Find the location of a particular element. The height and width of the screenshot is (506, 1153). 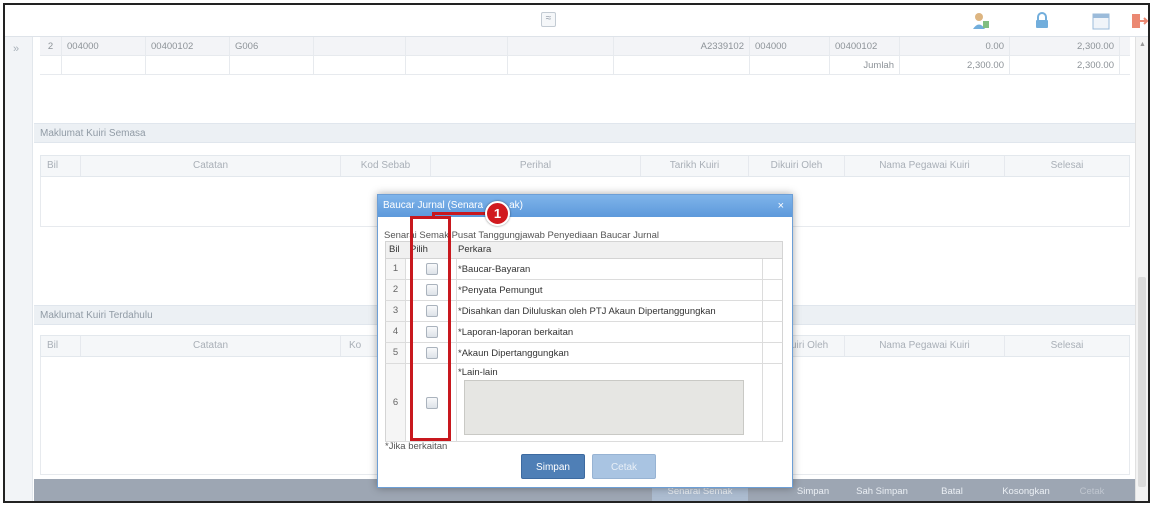

close-icon: × is located at coordinates (781, 206).